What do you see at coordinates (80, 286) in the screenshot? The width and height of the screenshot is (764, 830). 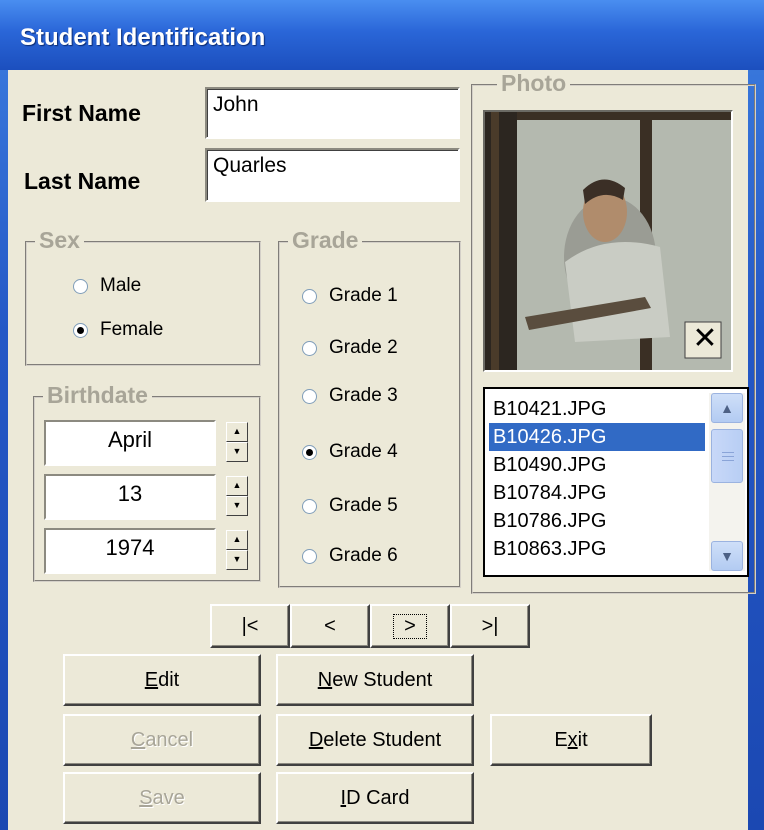 I see `radio-male-icon` at bounding box center [80, 286].